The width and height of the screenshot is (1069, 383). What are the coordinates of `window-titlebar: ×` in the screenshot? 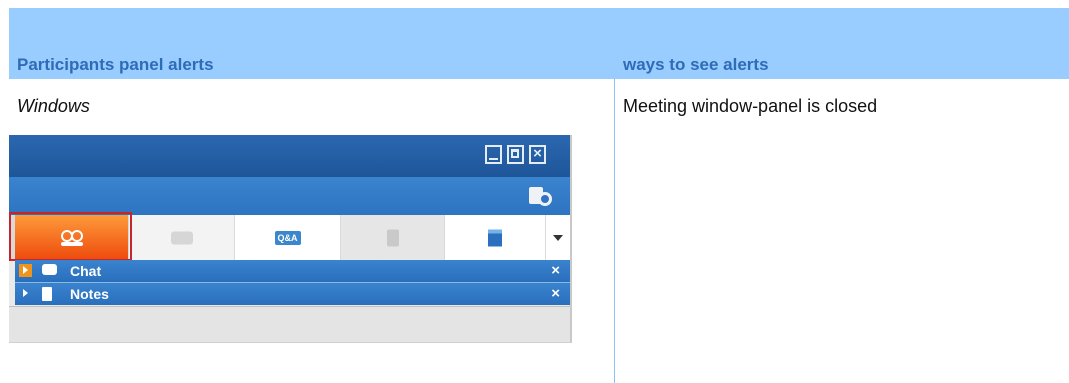 It's located at (289, 156).